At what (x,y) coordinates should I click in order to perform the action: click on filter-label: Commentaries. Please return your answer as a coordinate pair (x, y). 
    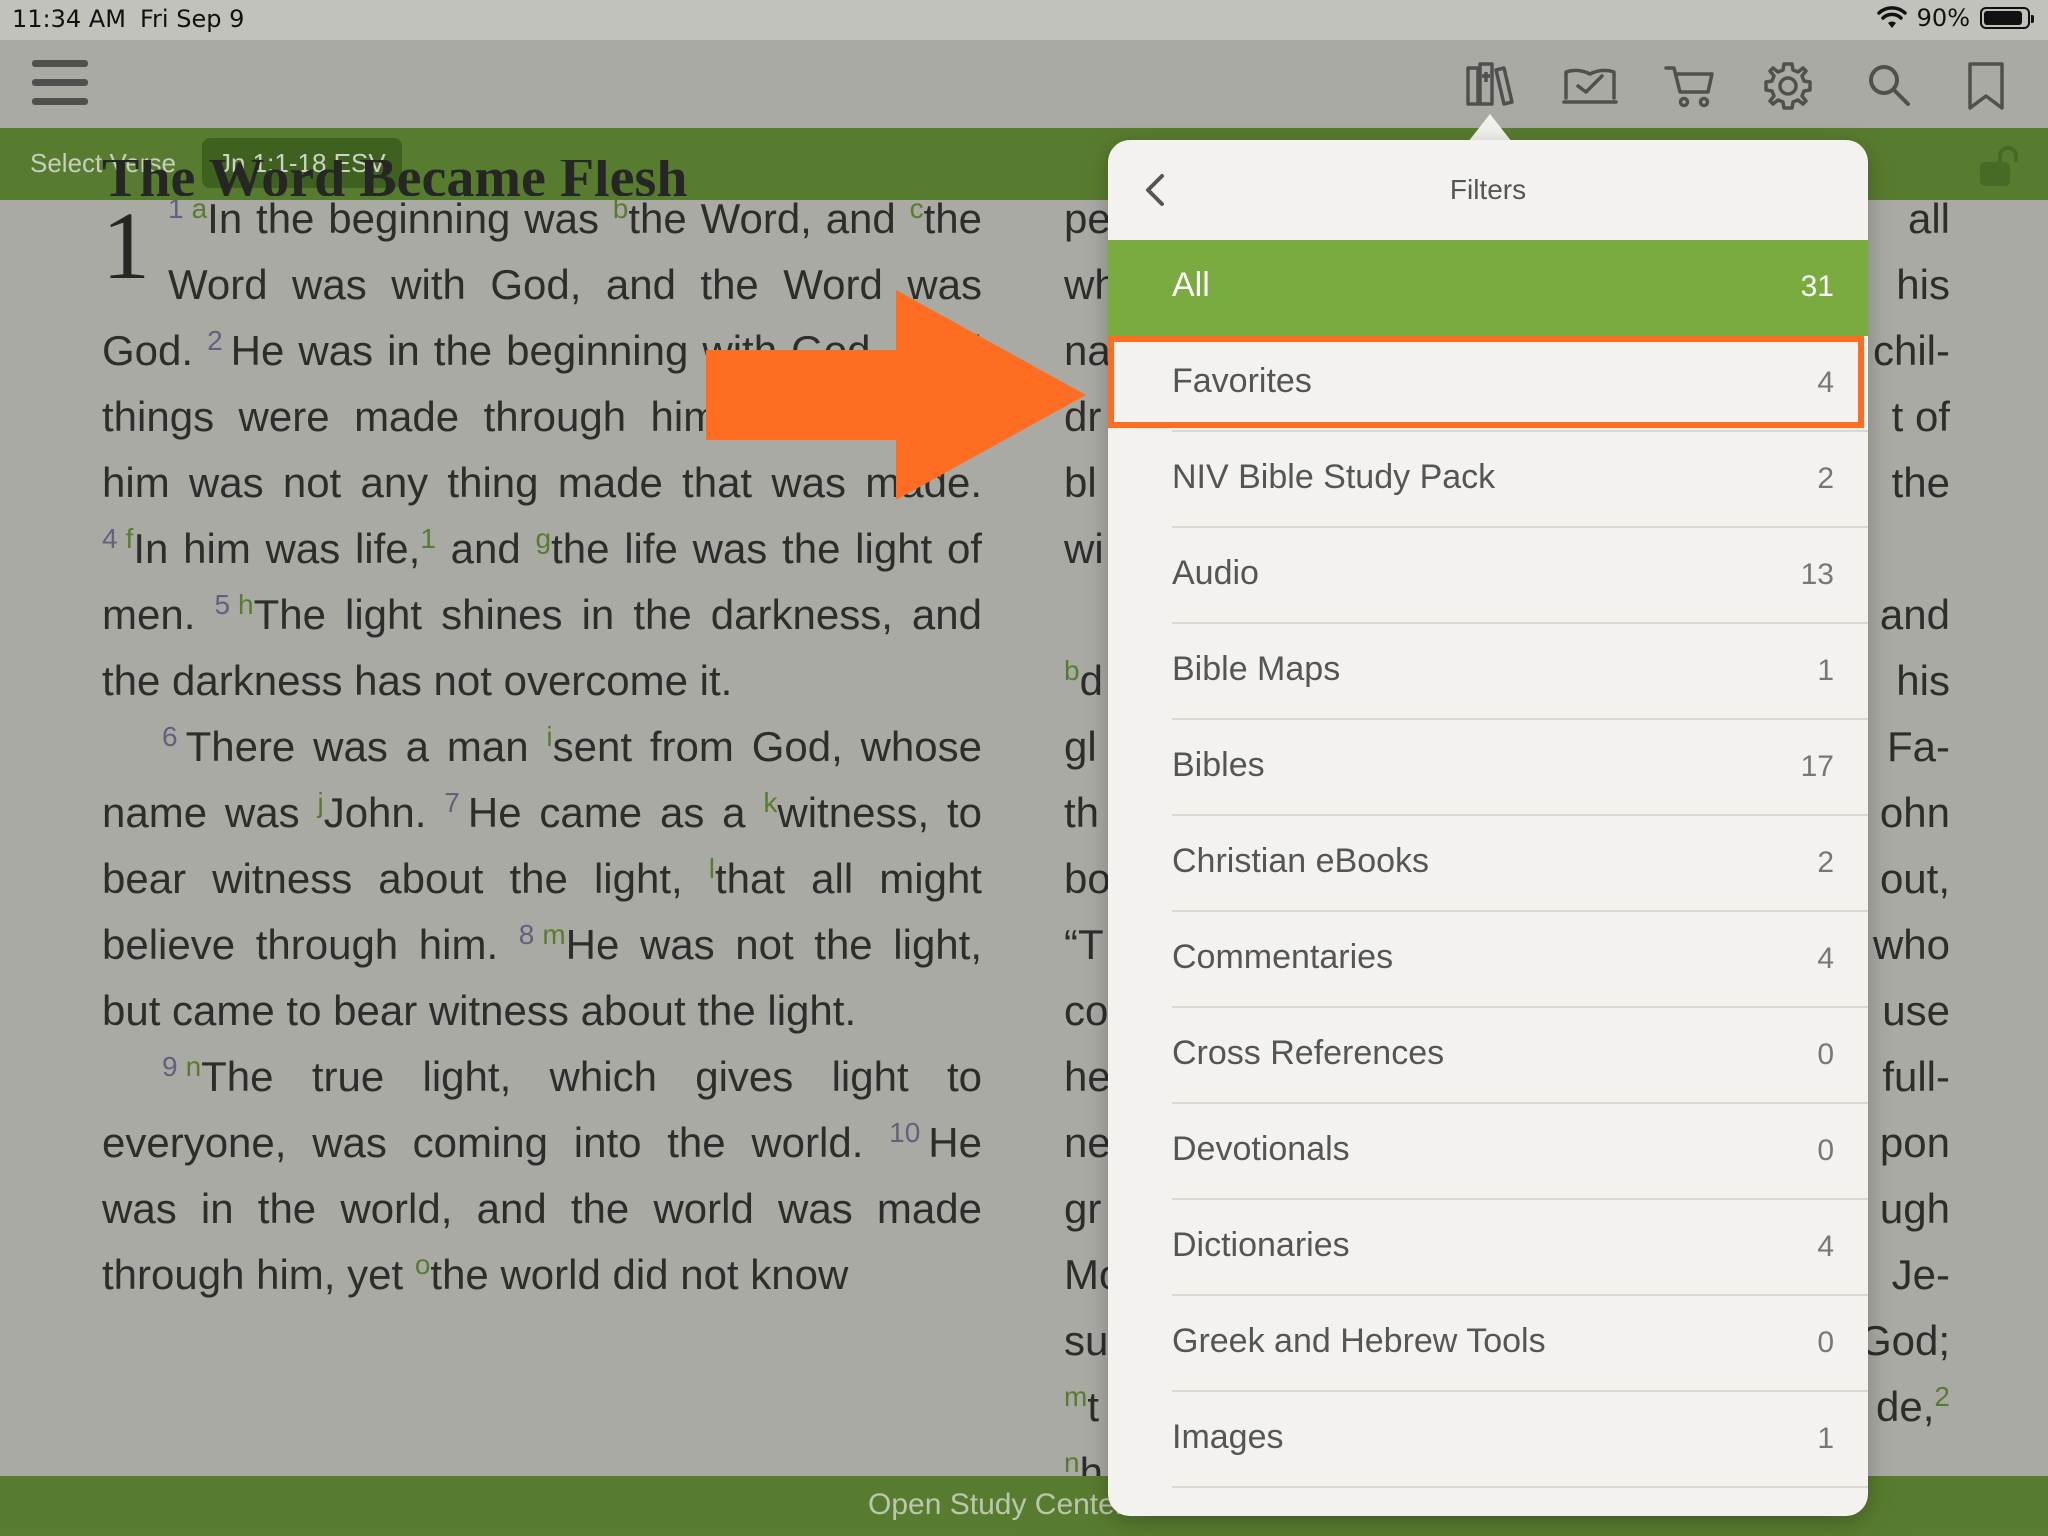
    Looking at the image, I should click on (1283, 957).